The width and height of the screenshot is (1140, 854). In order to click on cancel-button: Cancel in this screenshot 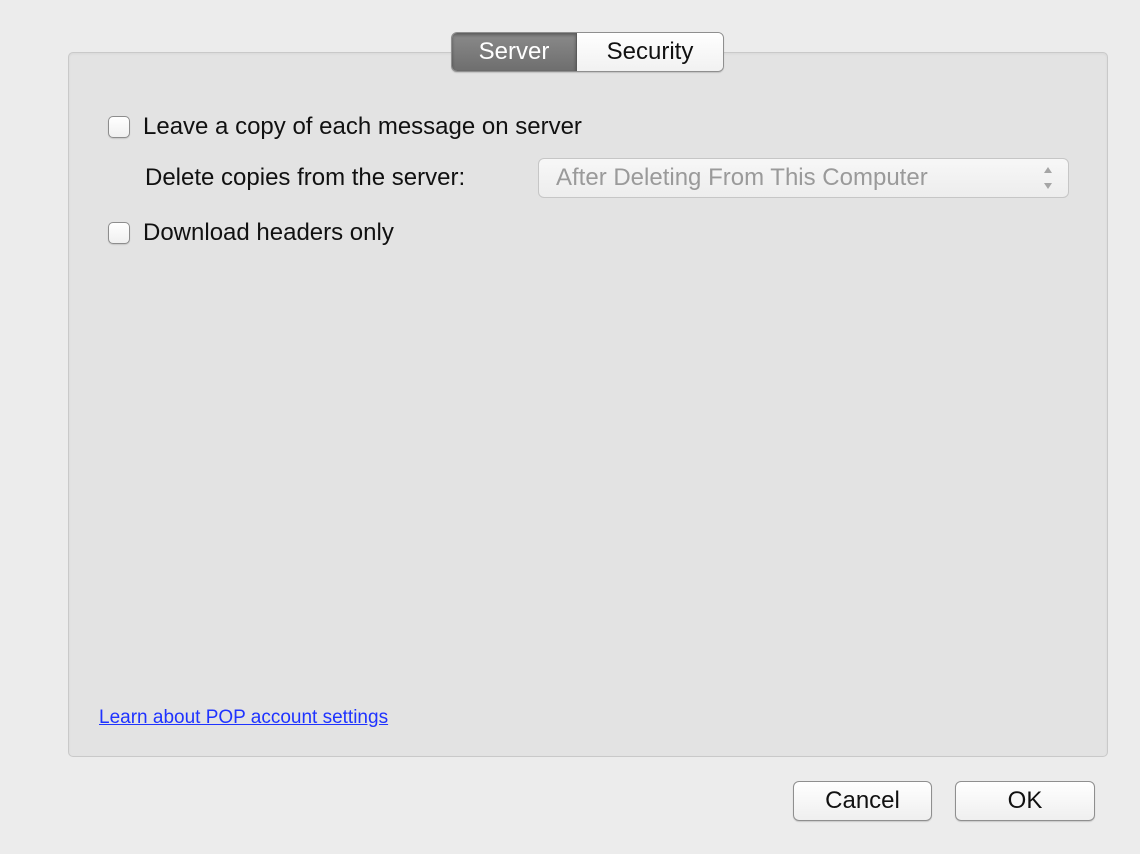, I will do `click(862, 801)`.